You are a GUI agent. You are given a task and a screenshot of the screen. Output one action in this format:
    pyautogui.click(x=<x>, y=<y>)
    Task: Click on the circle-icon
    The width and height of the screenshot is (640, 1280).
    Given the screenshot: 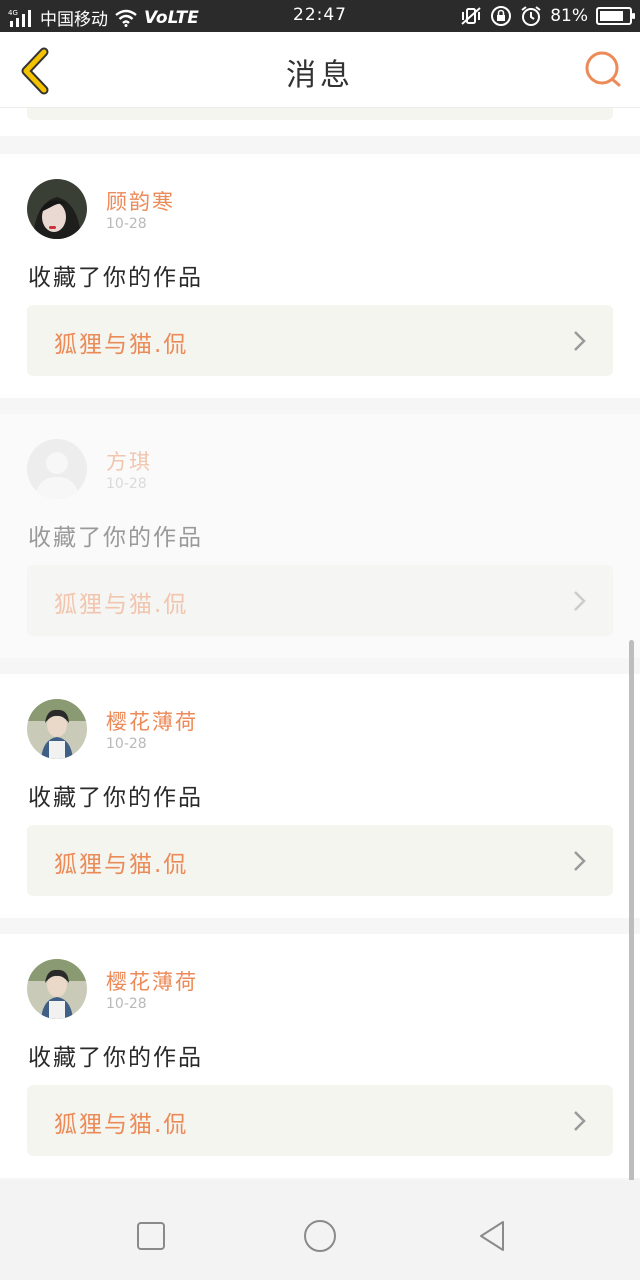 What is the action you would take?
    pyautogui.click(x=320, y=1236)
    